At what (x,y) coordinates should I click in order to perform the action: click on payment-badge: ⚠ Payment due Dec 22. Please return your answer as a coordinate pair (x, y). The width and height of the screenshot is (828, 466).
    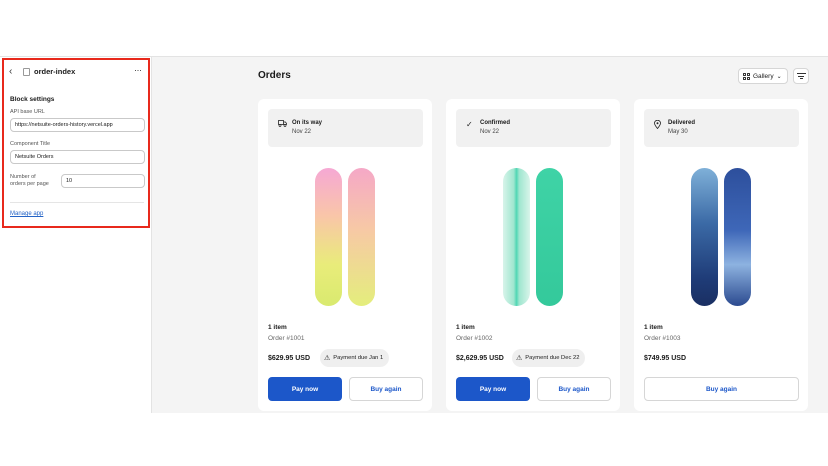
    Looking at the image, I should click on (549, 358).